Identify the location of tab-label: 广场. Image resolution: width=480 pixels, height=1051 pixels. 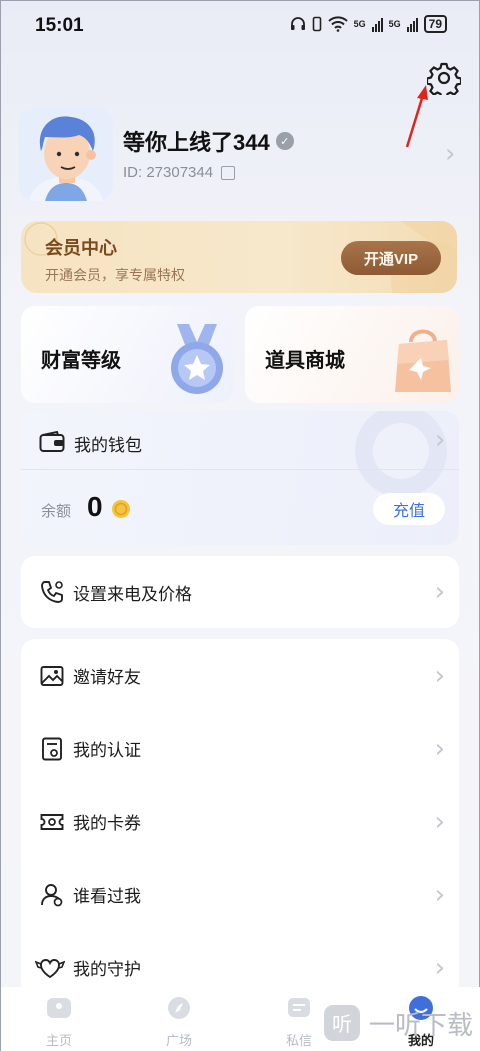
(178, 1040).